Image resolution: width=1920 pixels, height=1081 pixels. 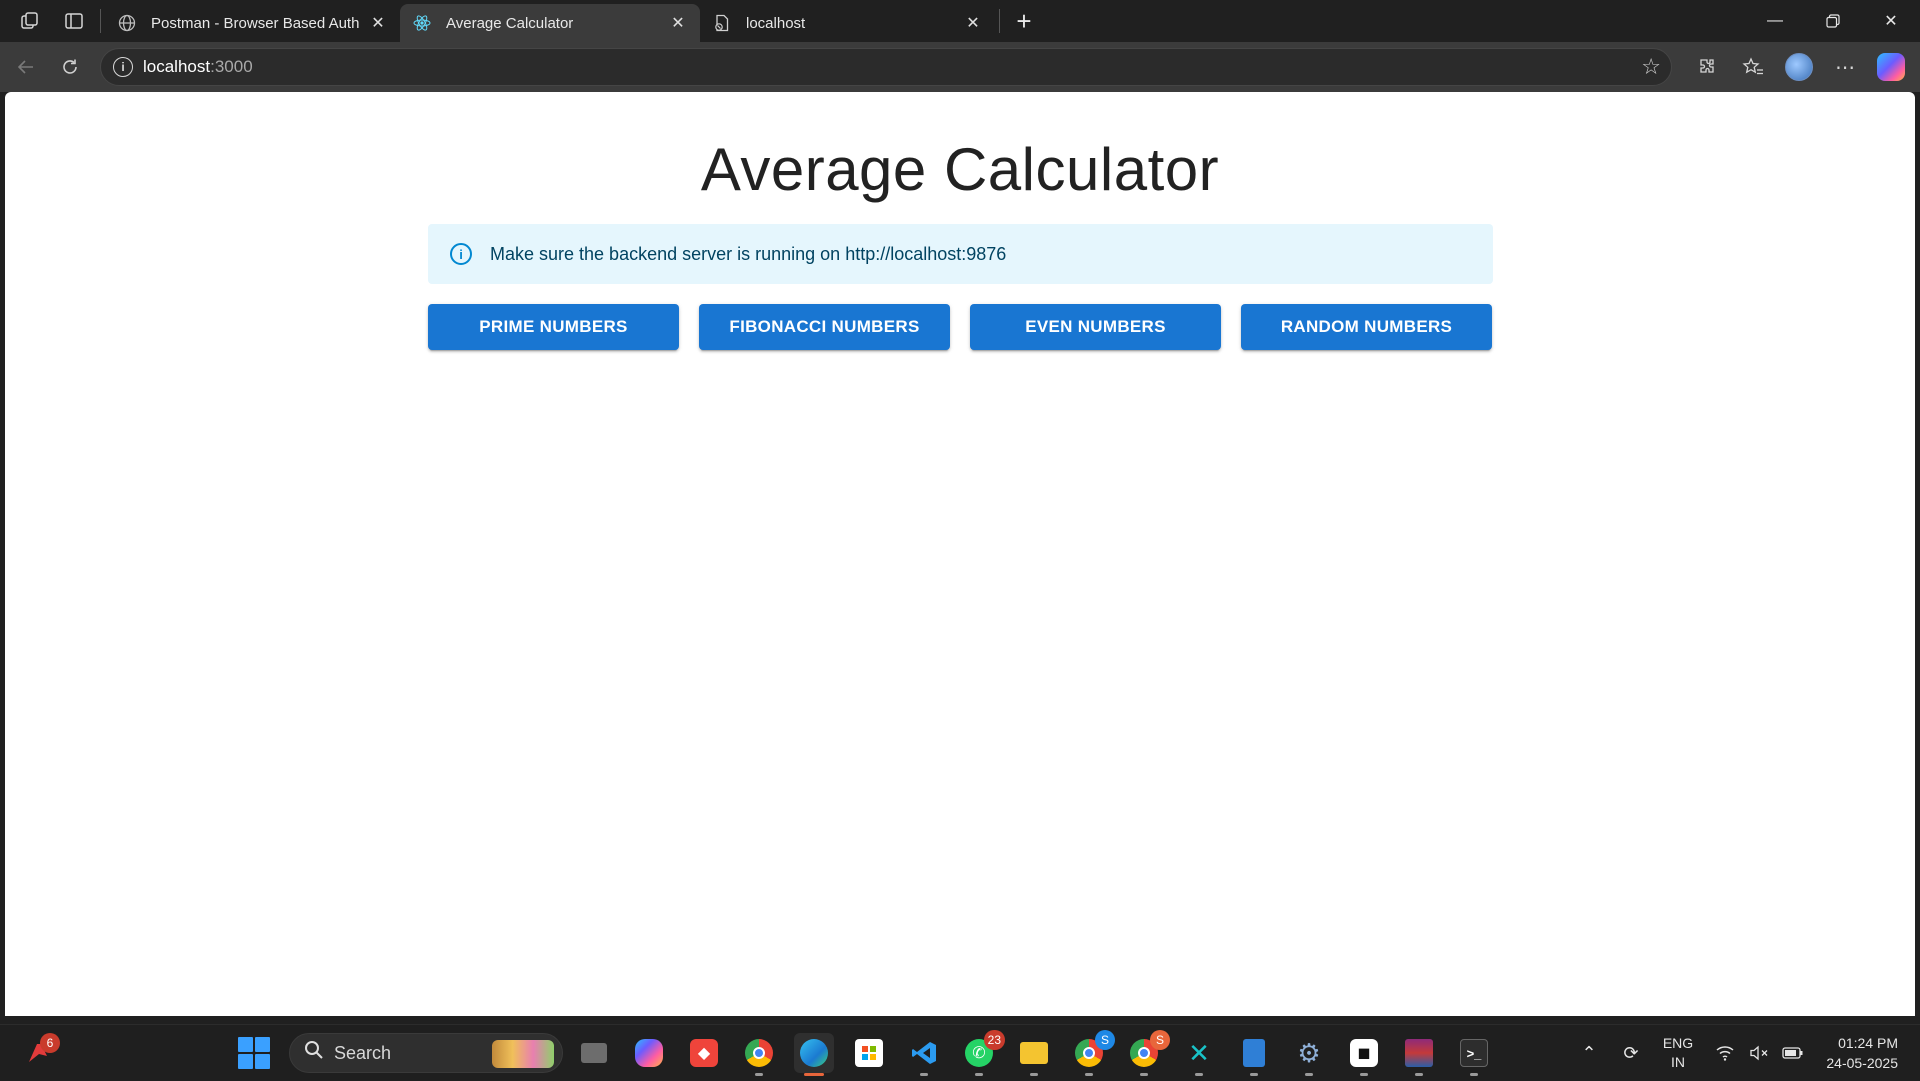 I want to click on url-host: localhost, so click(x=177, y=66).